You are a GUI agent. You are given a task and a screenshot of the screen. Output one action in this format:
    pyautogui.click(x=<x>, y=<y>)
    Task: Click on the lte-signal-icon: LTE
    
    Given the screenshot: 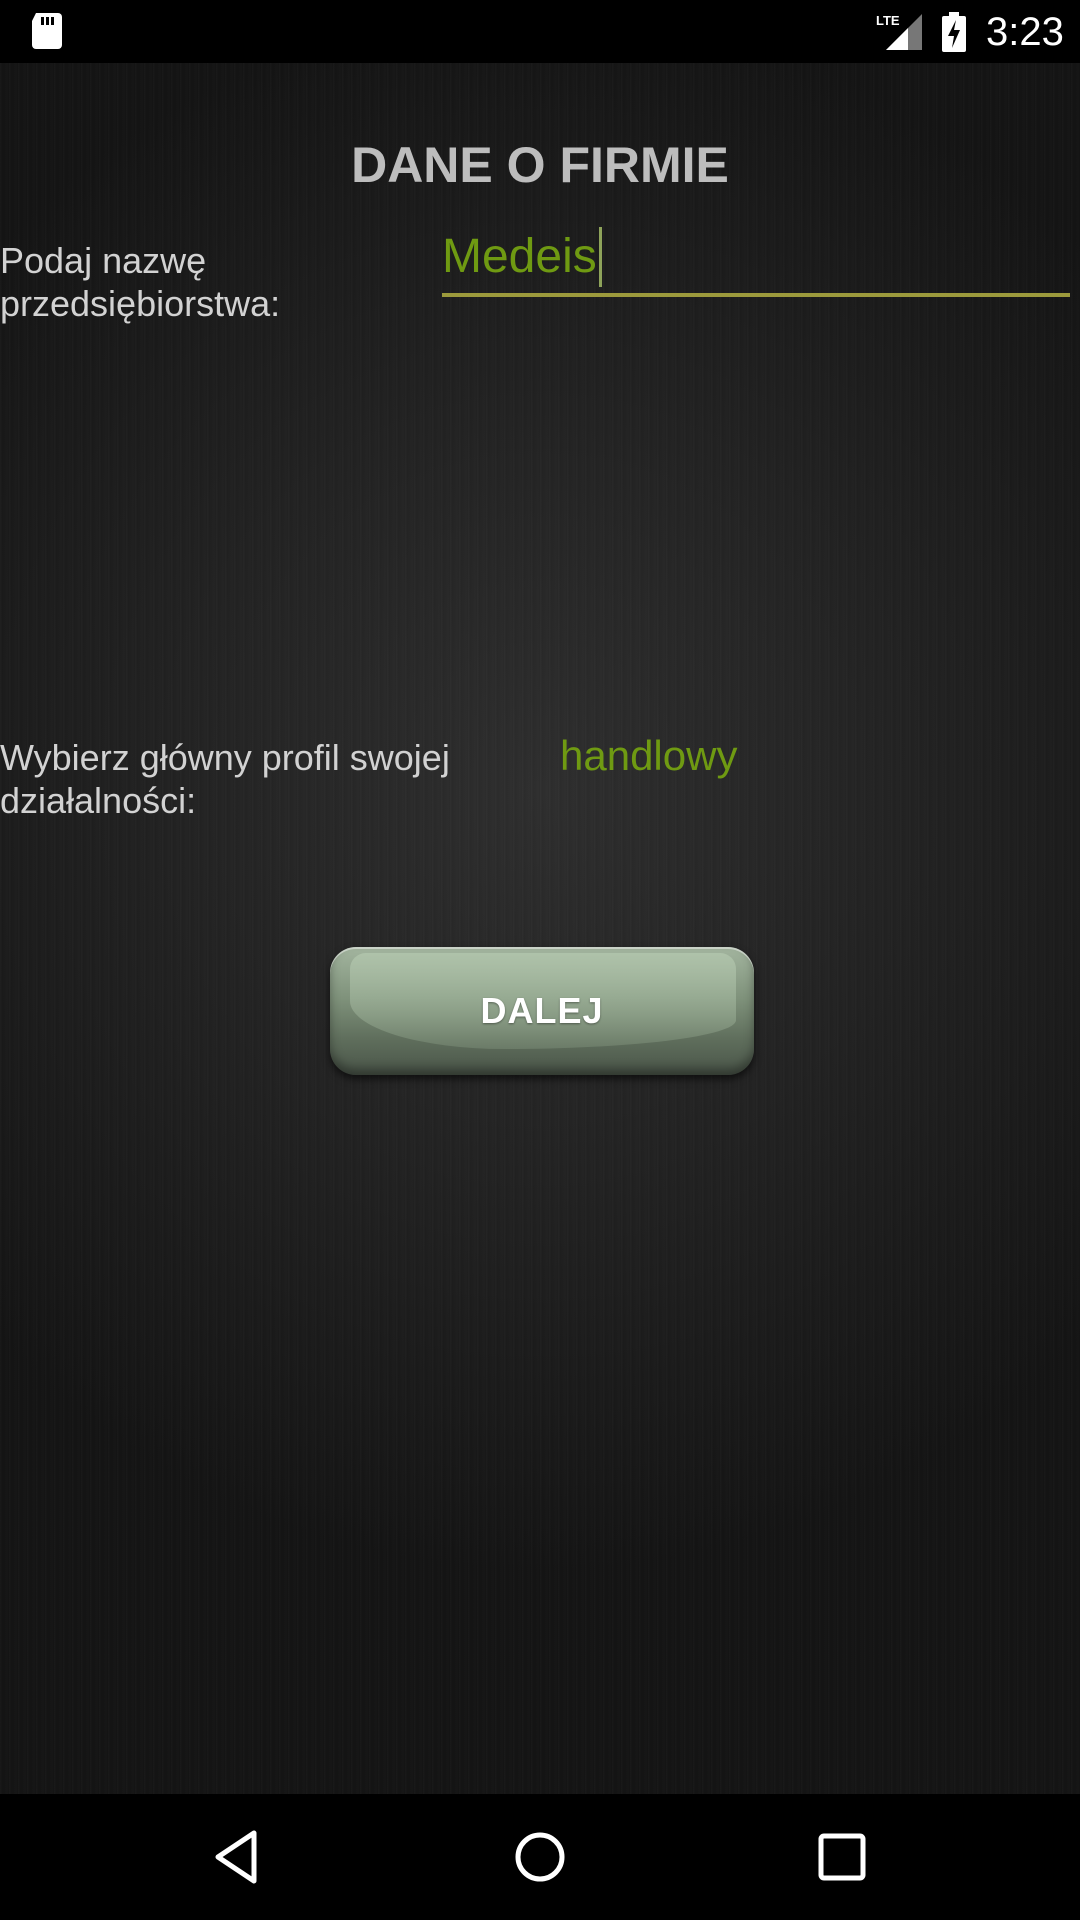 What is the action you would take?
    pyautogui.click(x=899, y=31)
    